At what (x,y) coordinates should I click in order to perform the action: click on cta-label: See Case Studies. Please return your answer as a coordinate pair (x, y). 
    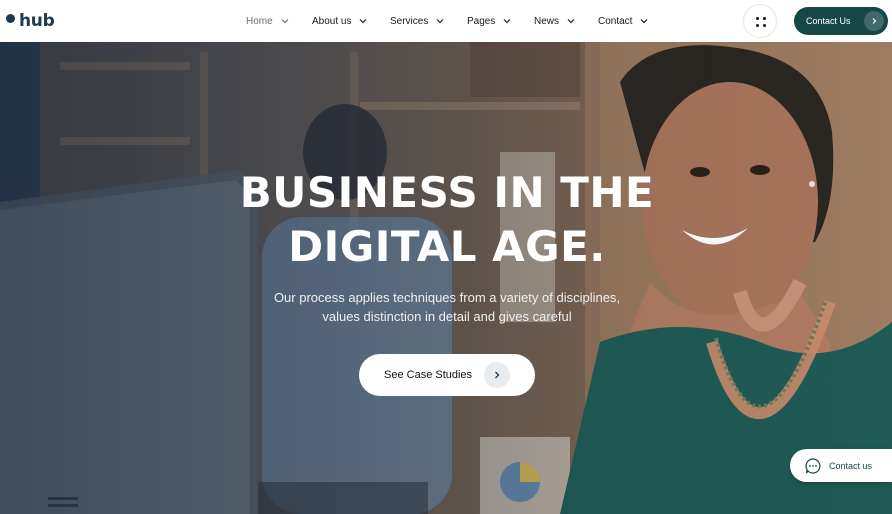
    Looking at the image, I should click on (428, 375).